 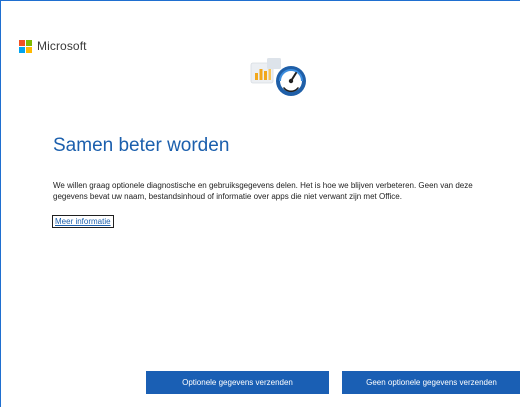 What do you see at coordinates (62, 46) in the screenshot?
I see `brand-name: Microsoft` at bounding box center [62, 46].